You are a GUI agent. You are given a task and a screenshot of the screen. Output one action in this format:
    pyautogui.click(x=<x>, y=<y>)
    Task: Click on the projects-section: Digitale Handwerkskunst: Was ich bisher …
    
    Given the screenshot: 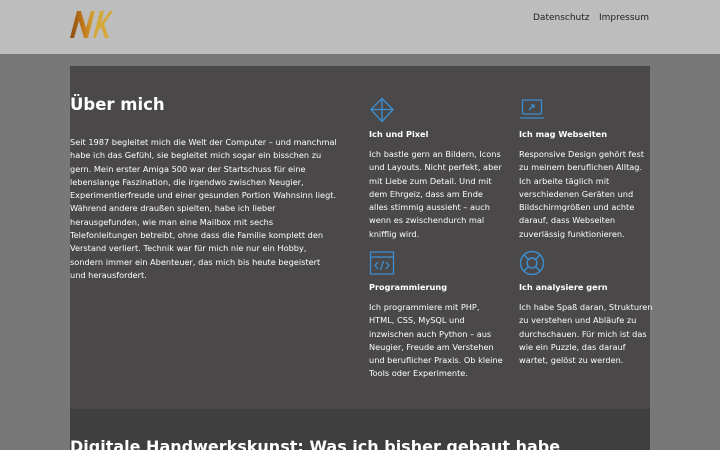 What is the action you would take?
    pyautogui.click(x=360, y=429)
    